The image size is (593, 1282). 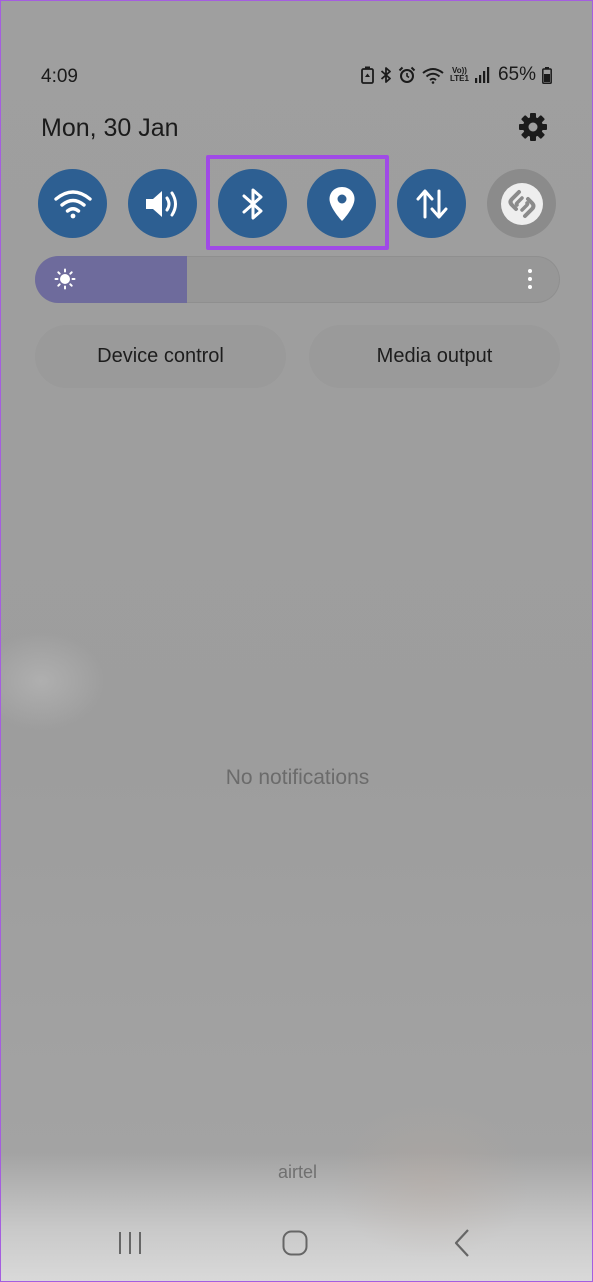 I want to click on home-icon, so click(x=295, y=1245).